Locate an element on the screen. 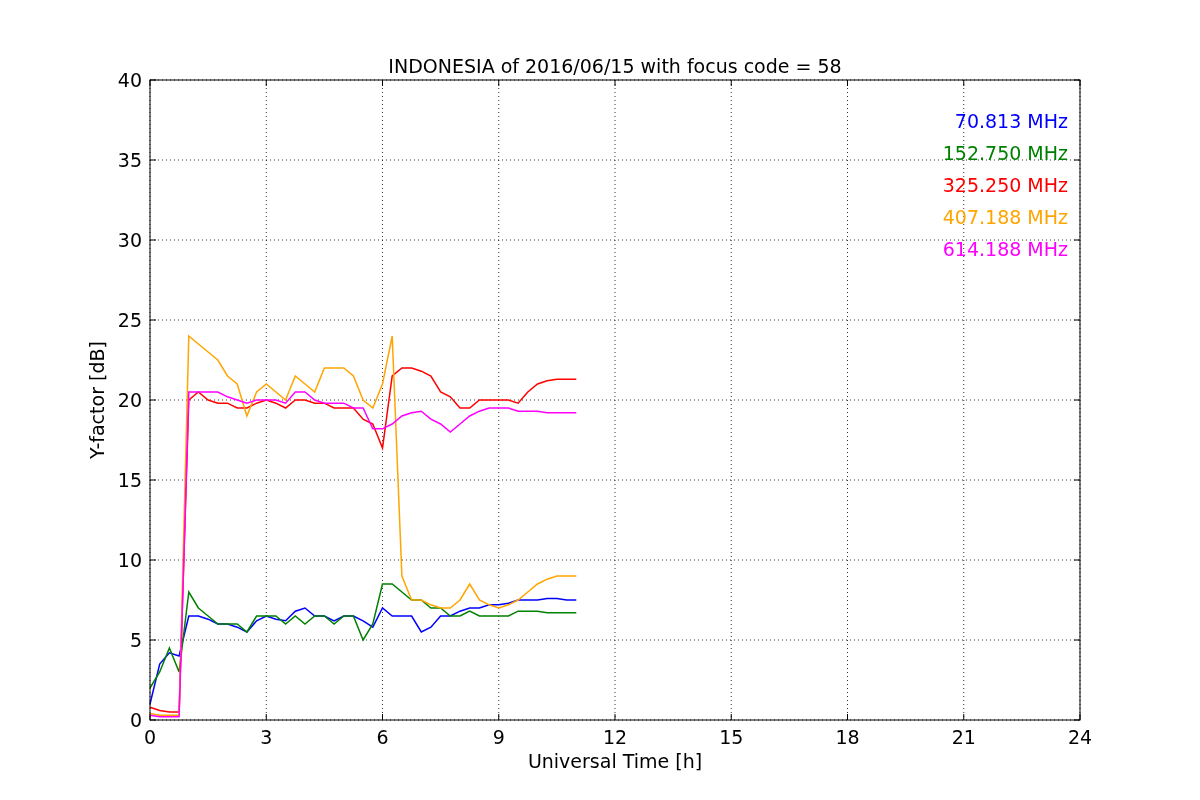 The height and width of the screenshot is (800, 1200). tick-label: 6 is located at coordinates (382, 737).